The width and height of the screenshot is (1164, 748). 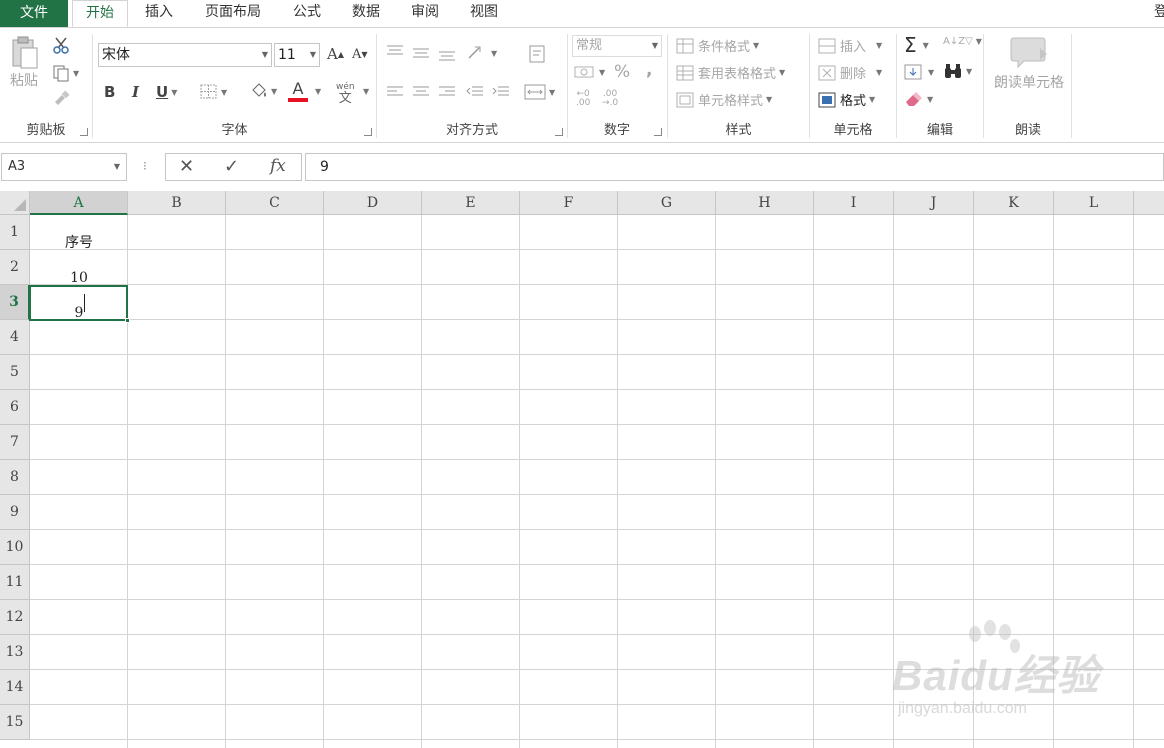 I want to click on row-header-1: 1, so click(x=15, y=232).